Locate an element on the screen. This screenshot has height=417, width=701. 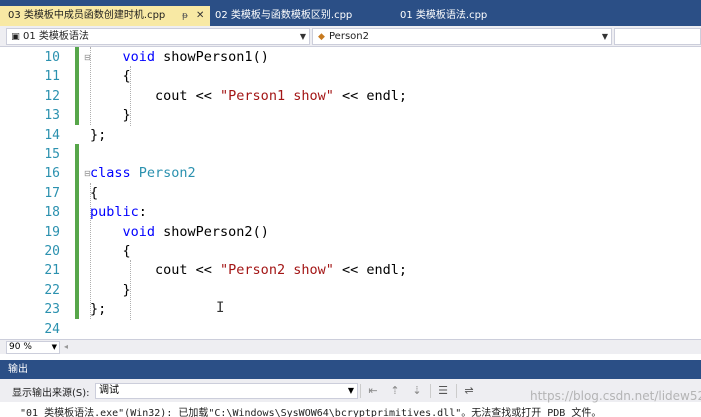
keyword-token: class is located at coordinates (110, 173).